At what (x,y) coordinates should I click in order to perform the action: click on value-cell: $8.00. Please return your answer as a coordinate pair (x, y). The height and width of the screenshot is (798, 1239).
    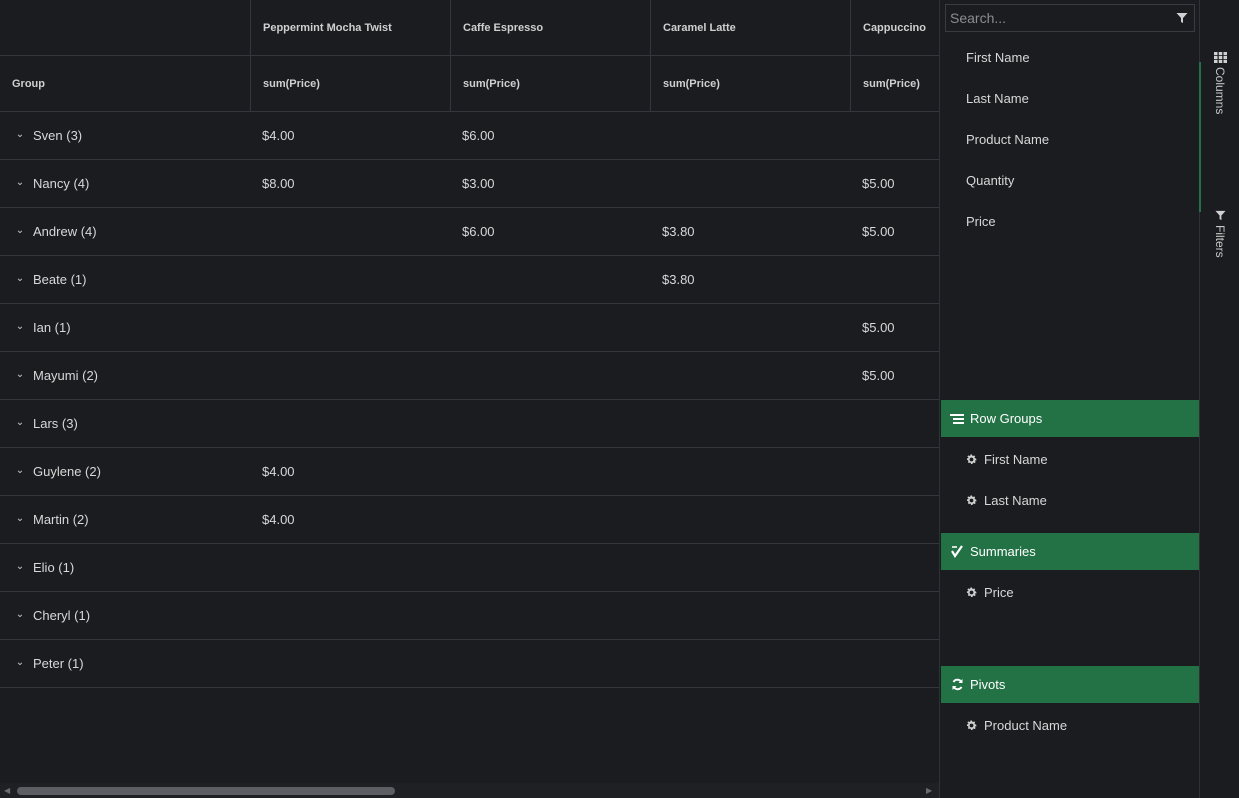
    Looking at the image, I should click on (278, 183).